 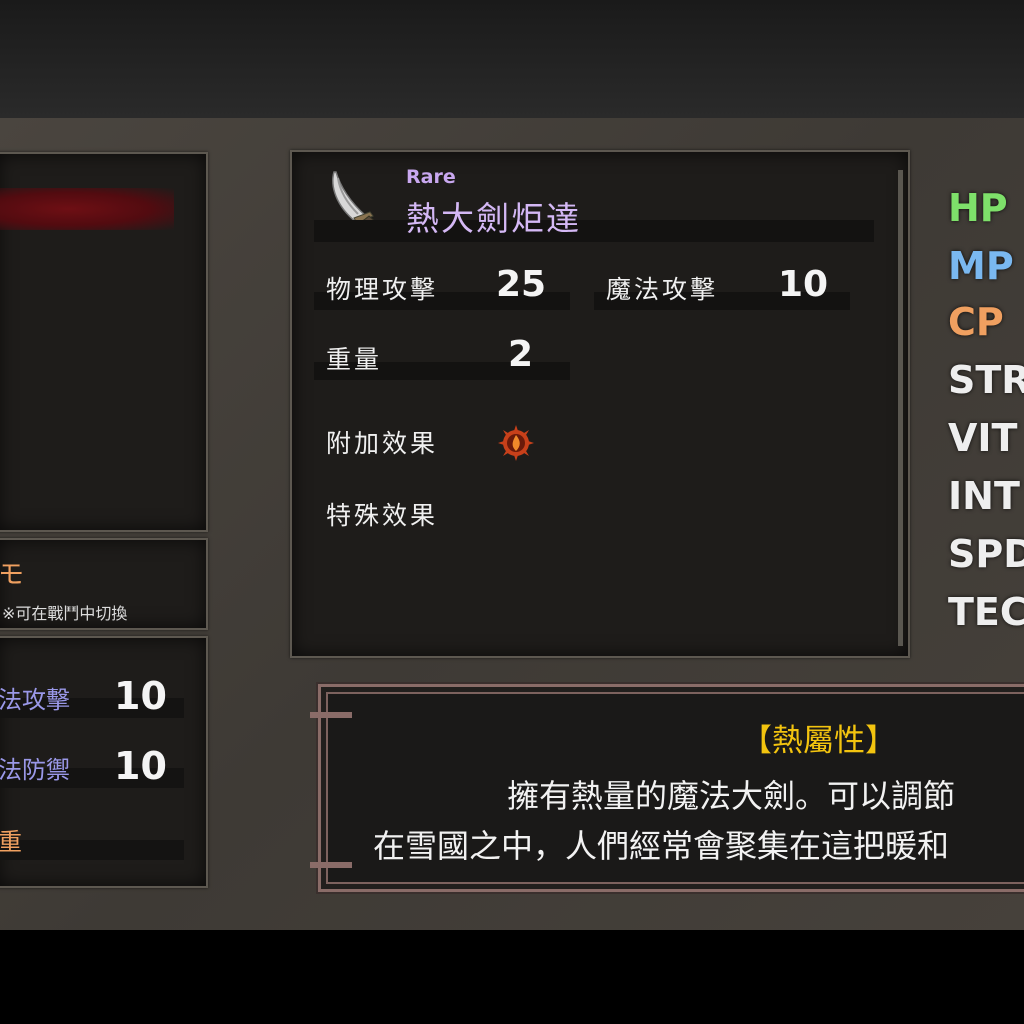 I want to click on character-stats-panel: 法攻擊 10 法防禦 10 重, so click(x=104, y=762).